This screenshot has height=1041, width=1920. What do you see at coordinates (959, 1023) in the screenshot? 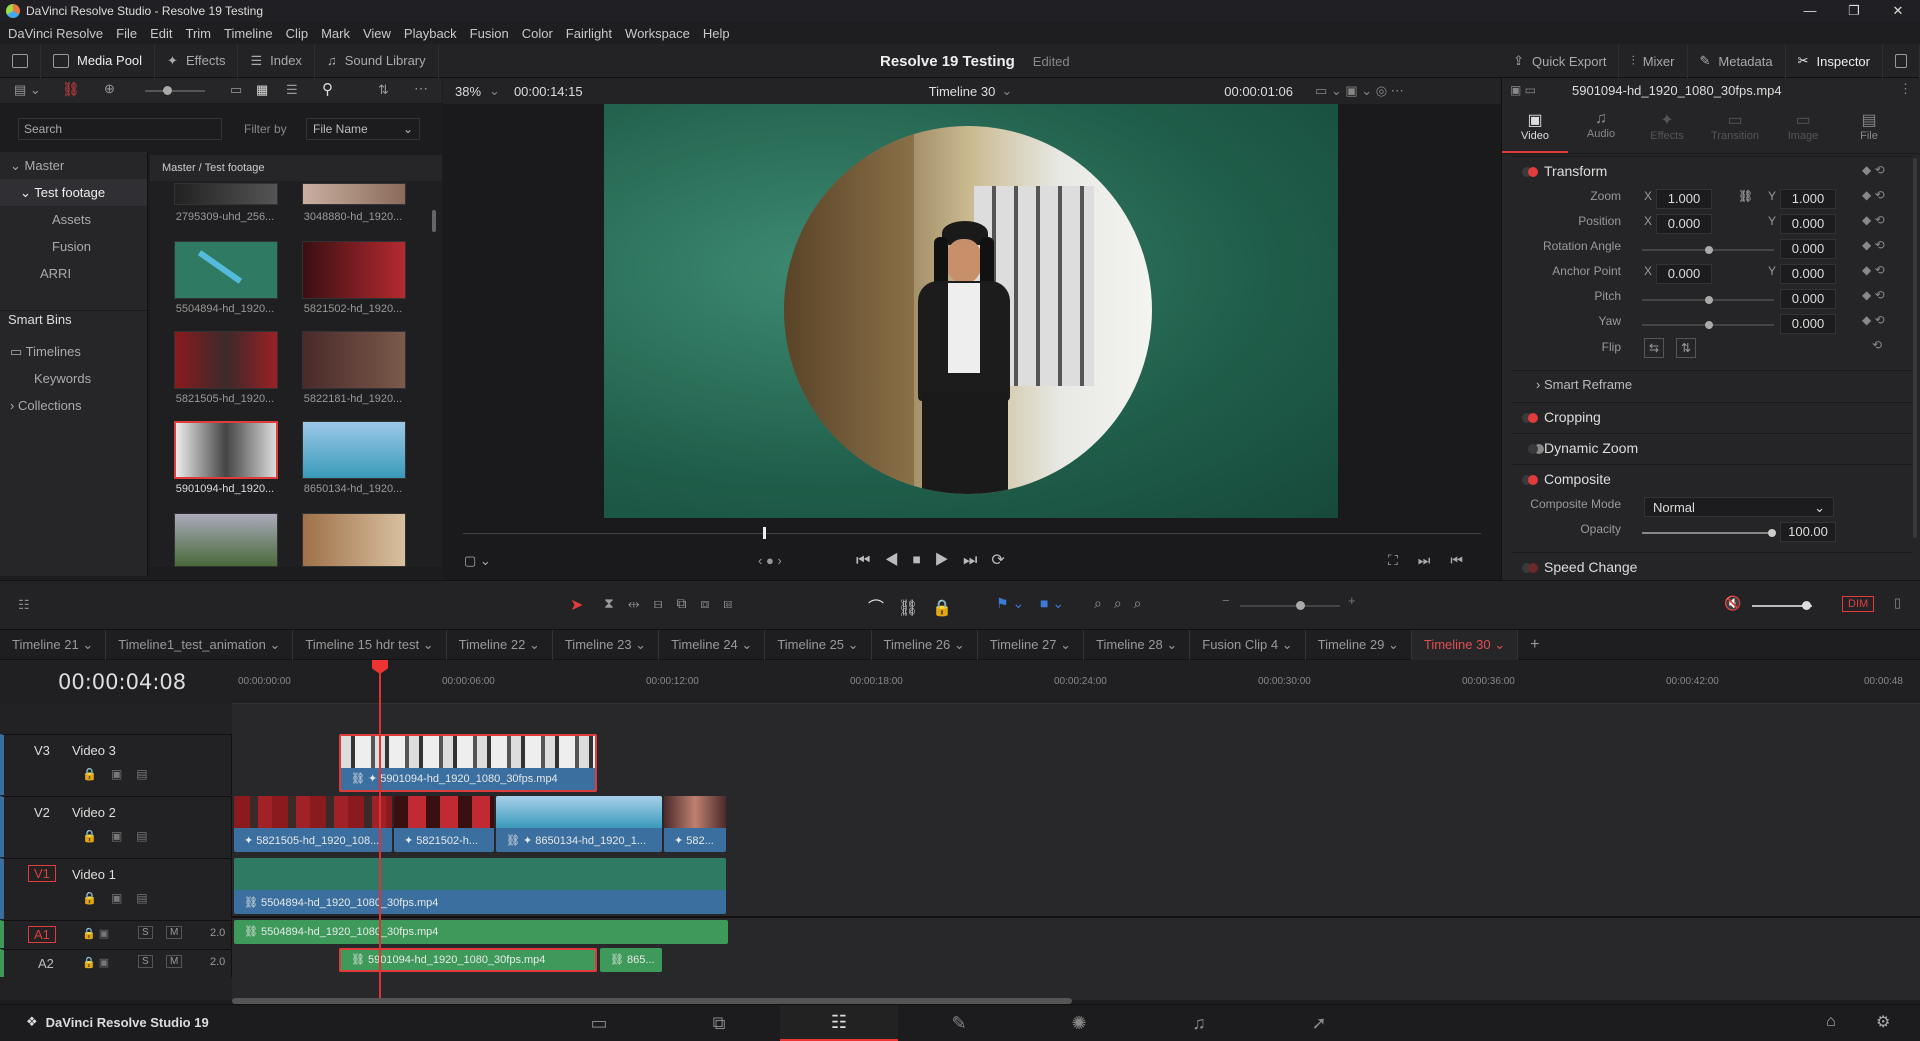
I see `page-fusion-icon: ✎` at bounding box center [959, 1023].